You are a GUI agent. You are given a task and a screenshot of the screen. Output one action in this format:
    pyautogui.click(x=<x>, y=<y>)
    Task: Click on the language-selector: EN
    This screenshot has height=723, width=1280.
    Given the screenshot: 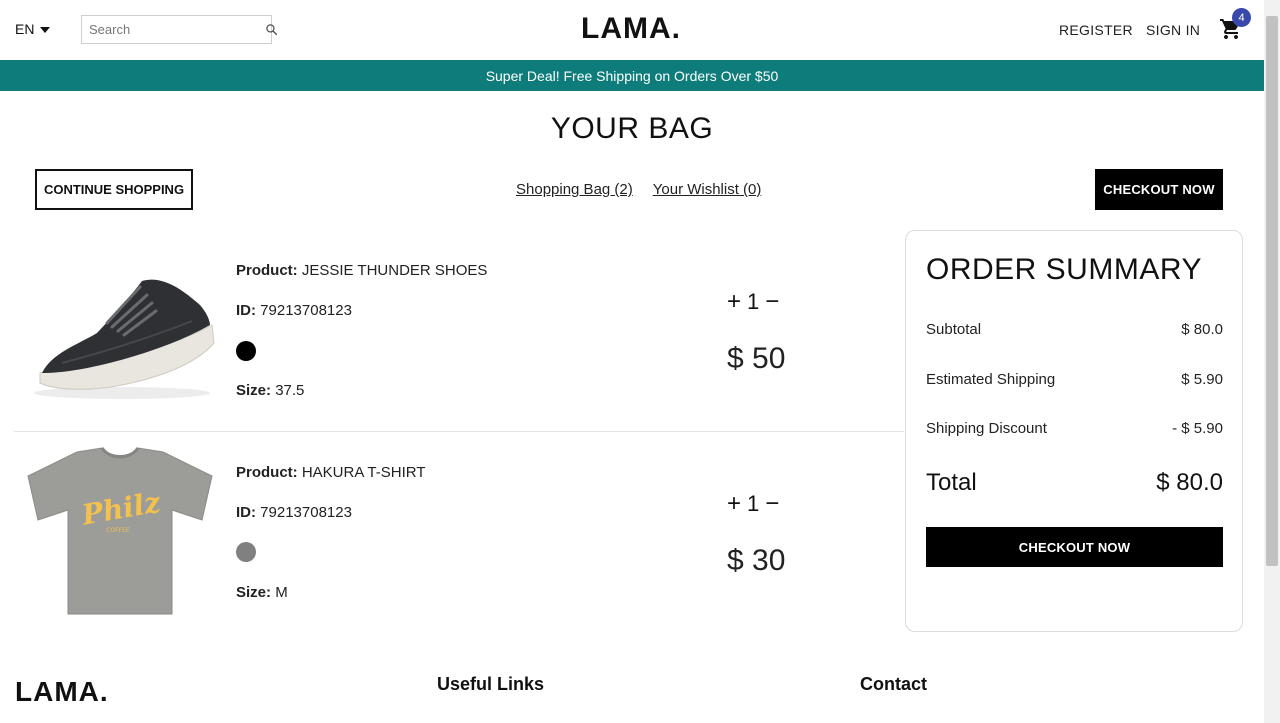 What is the action you would take?
    pyautogui.click(x=33, y=29)
    